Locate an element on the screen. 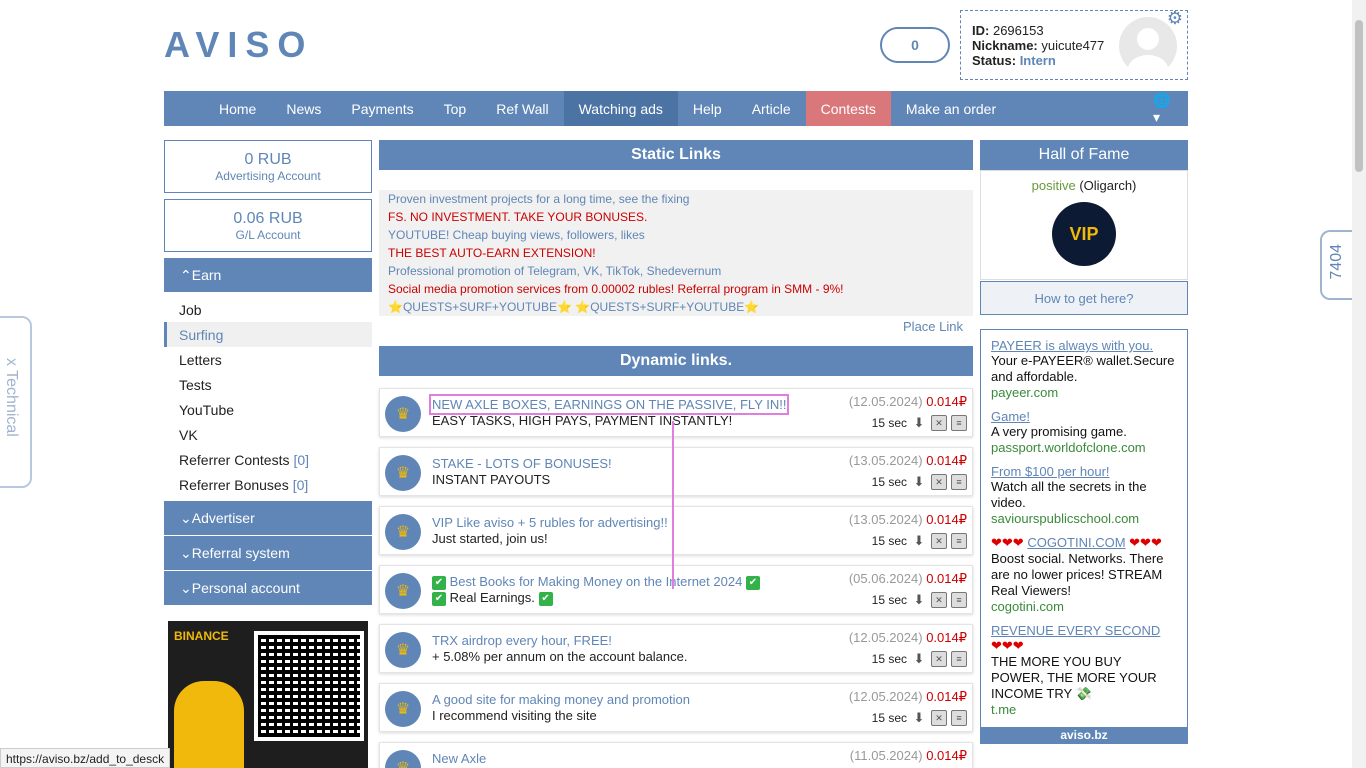  user-status: Intern is located at coordinates (1038, 60).